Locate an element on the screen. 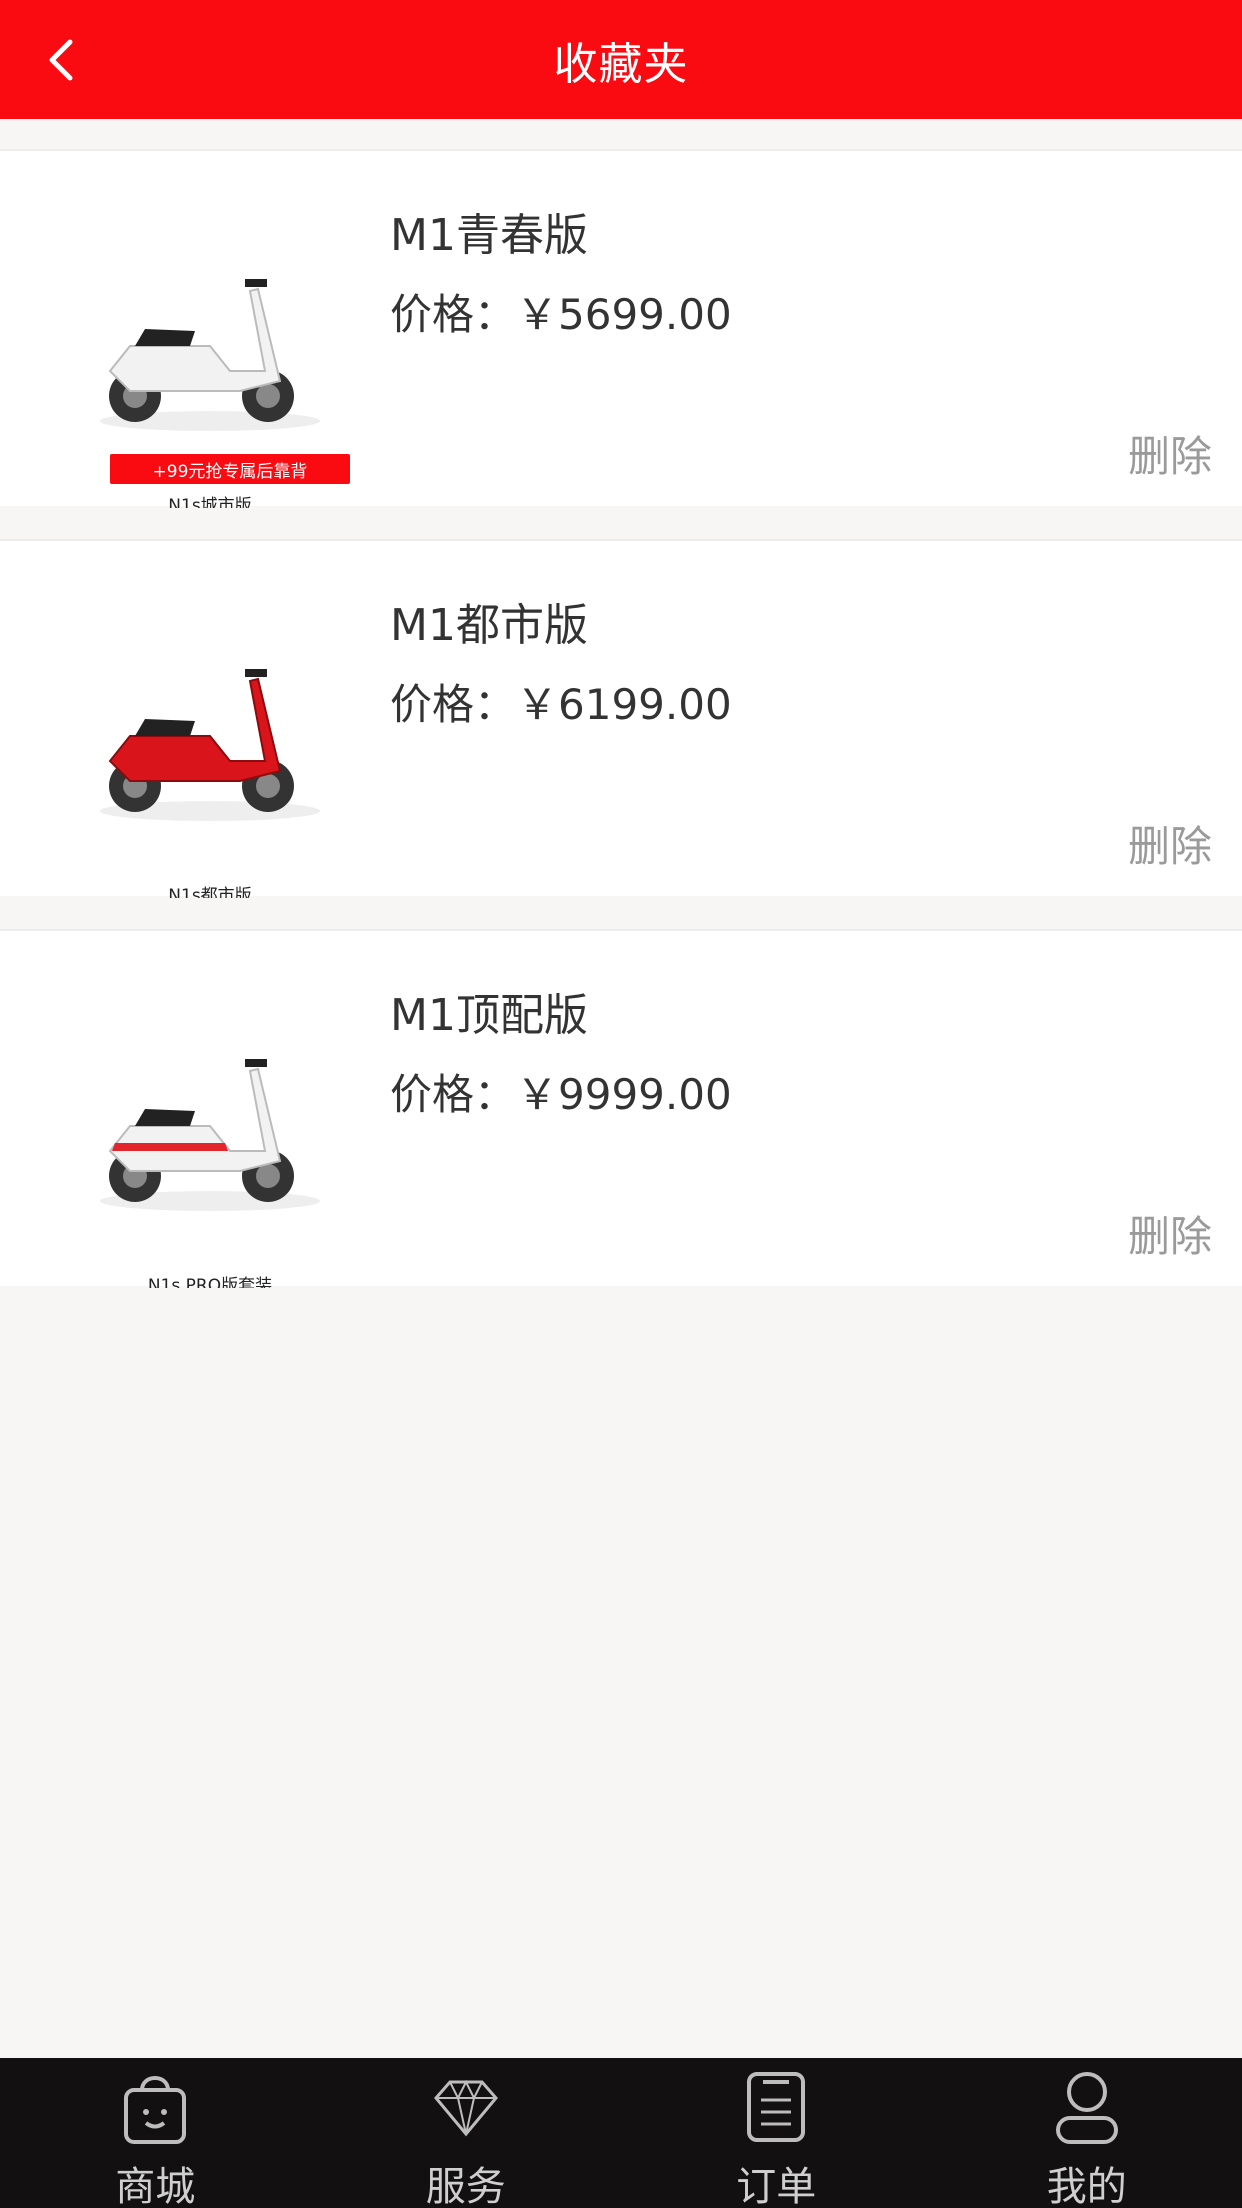 This screenshot has height=2208, width=1242. image-caption: N1s都市版 is located at coordinates (210, 892).